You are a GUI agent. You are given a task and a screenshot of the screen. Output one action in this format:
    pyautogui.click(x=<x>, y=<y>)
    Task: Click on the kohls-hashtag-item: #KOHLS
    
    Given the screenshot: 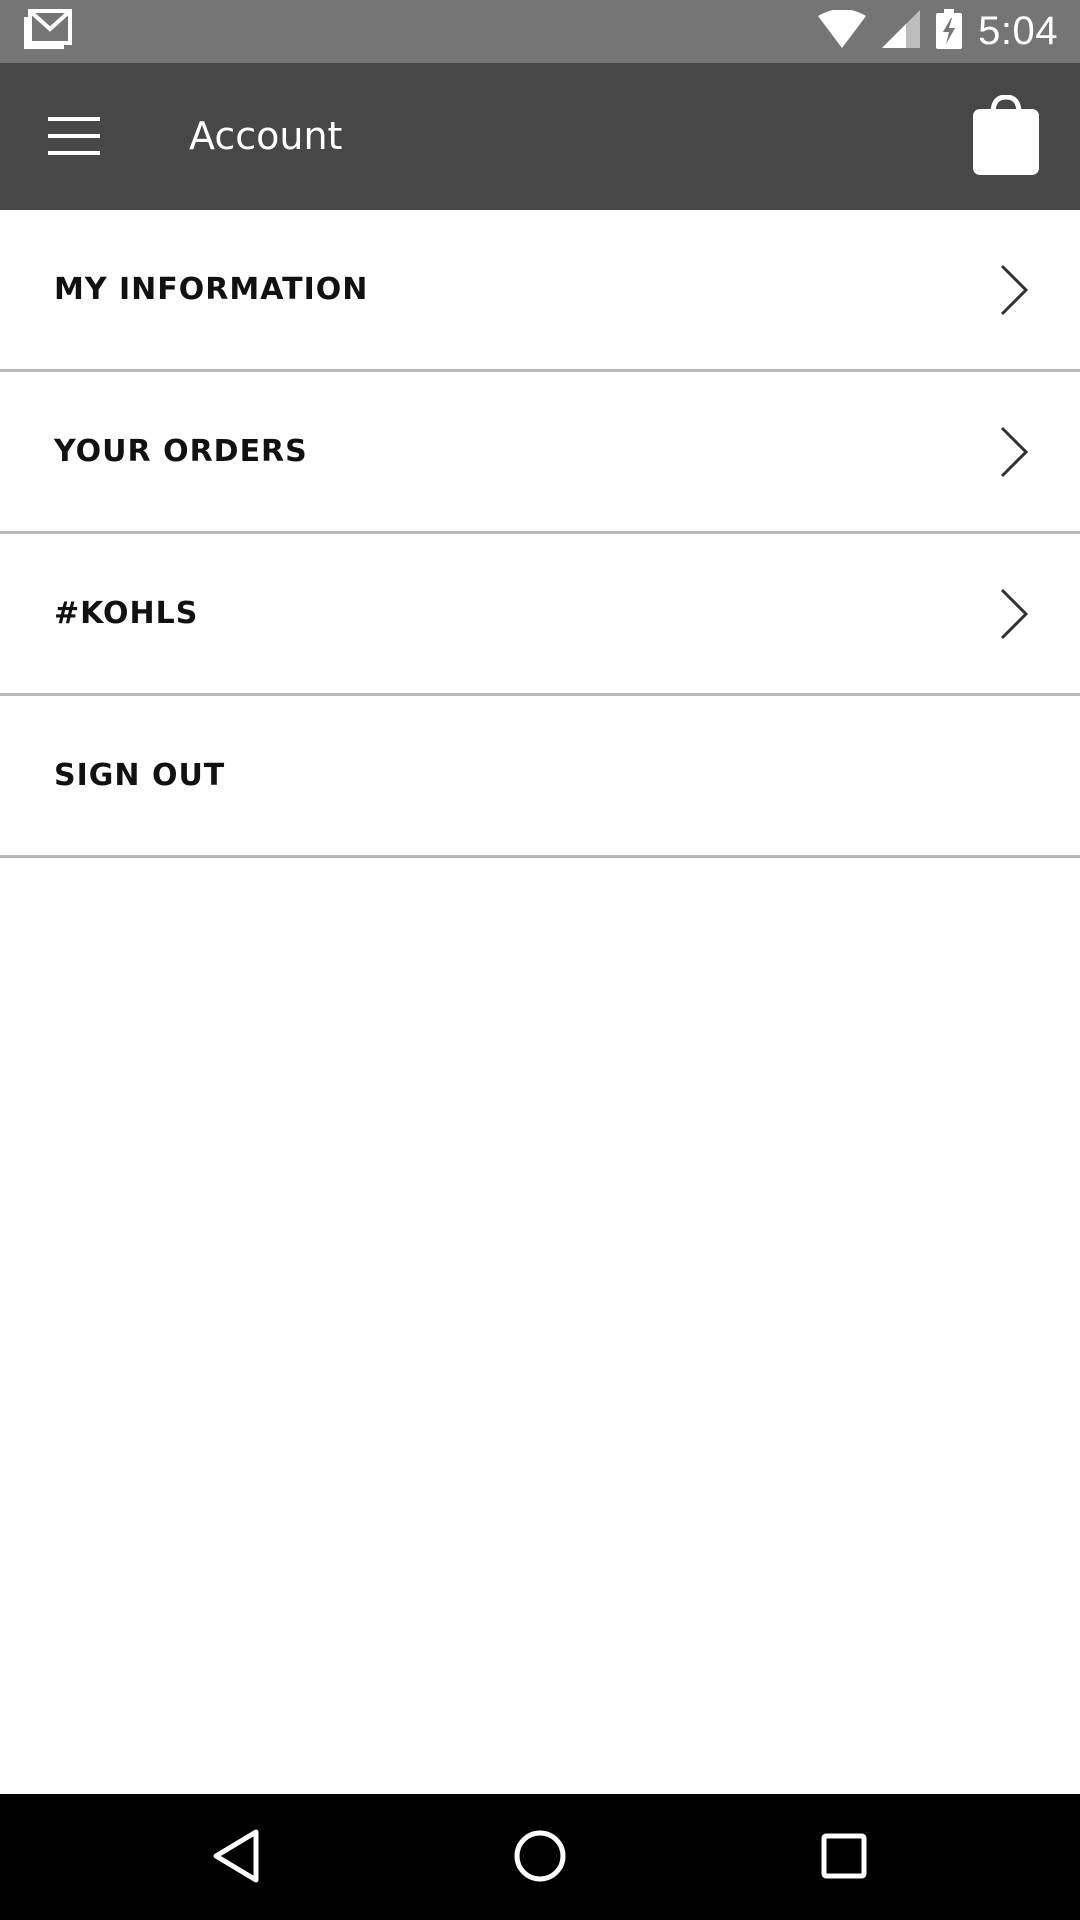 What is the action you would take?
    pyautogui.click(x=540, y=615)
    